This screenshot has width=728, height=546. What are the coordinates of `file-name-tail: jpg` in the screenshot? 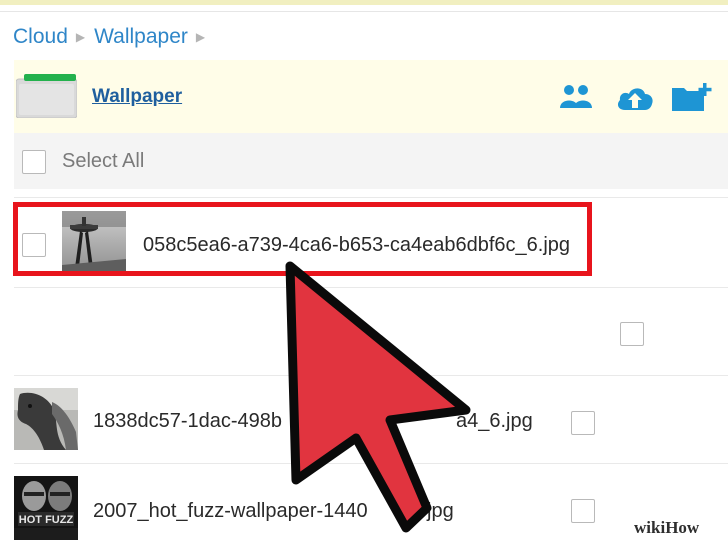 It's located at (440, 511).